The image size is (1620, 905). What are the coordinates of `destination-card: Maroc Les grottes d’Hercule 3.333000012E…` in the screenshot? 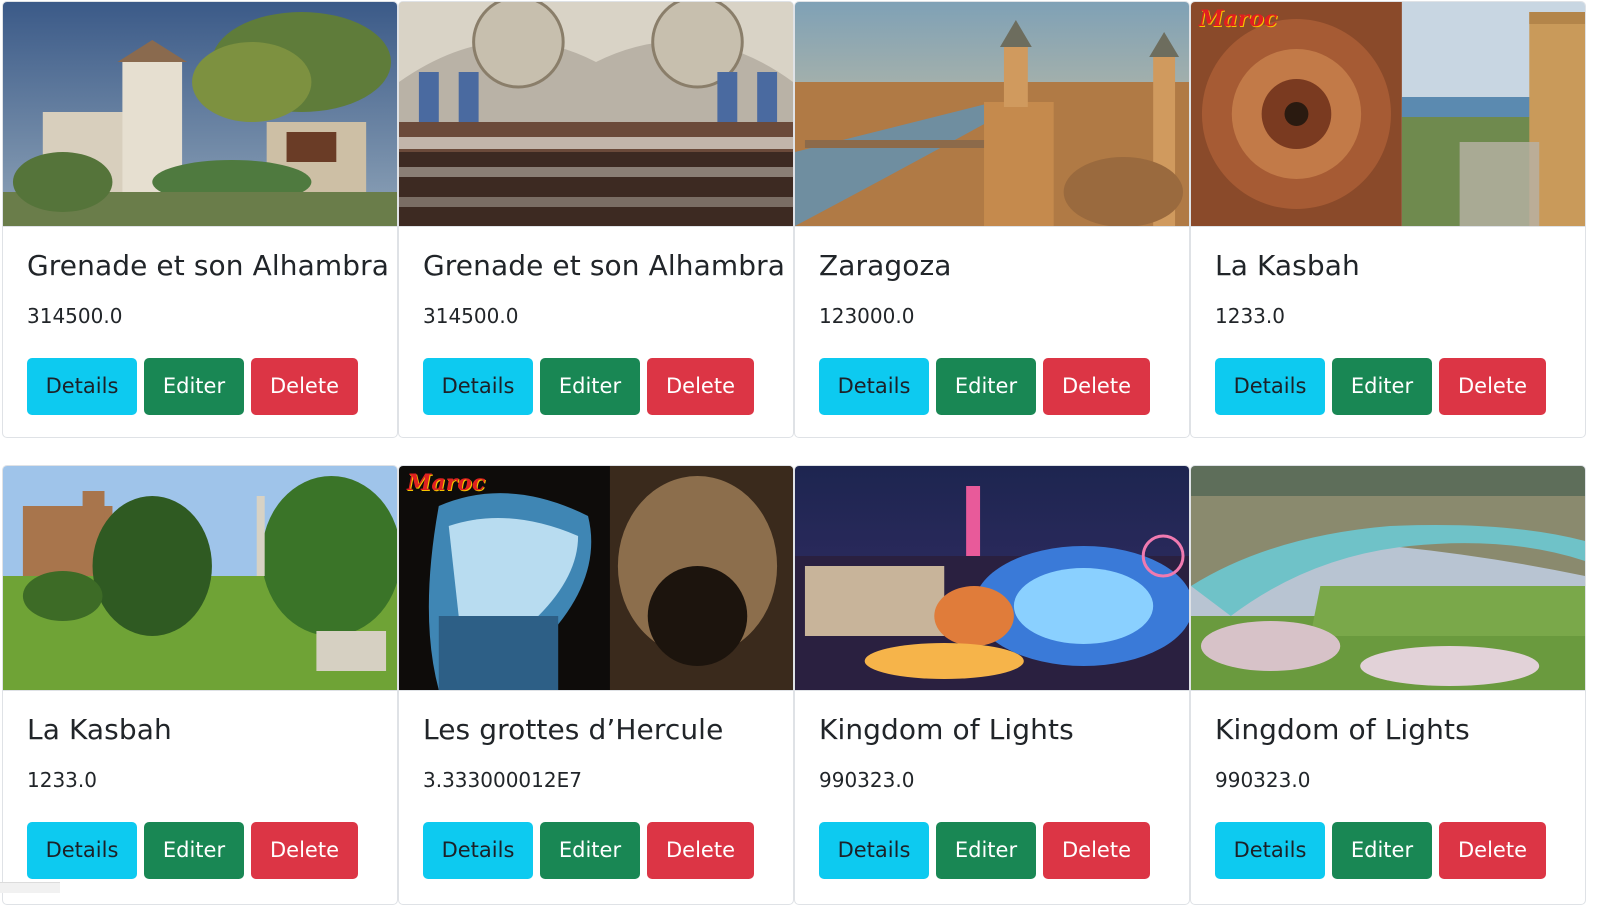 It's located at (596, 685).